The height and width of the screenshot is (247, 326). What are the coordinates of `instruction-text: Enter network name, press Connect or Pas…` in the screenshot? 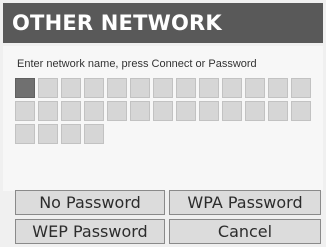 It's located at (137, 64).